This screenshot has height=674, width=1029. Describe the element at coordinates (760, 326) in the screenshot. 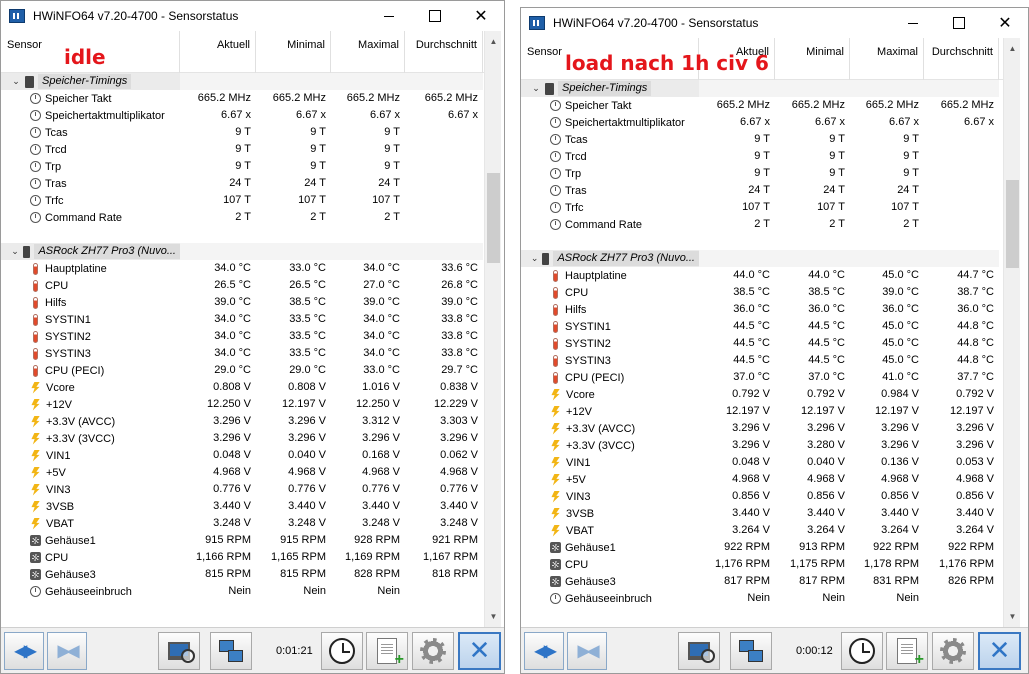

I see `sensor-row: SYSTIN1 44.5 °C 44.5 °C 45.0 °C 44.8 °C` at that location.